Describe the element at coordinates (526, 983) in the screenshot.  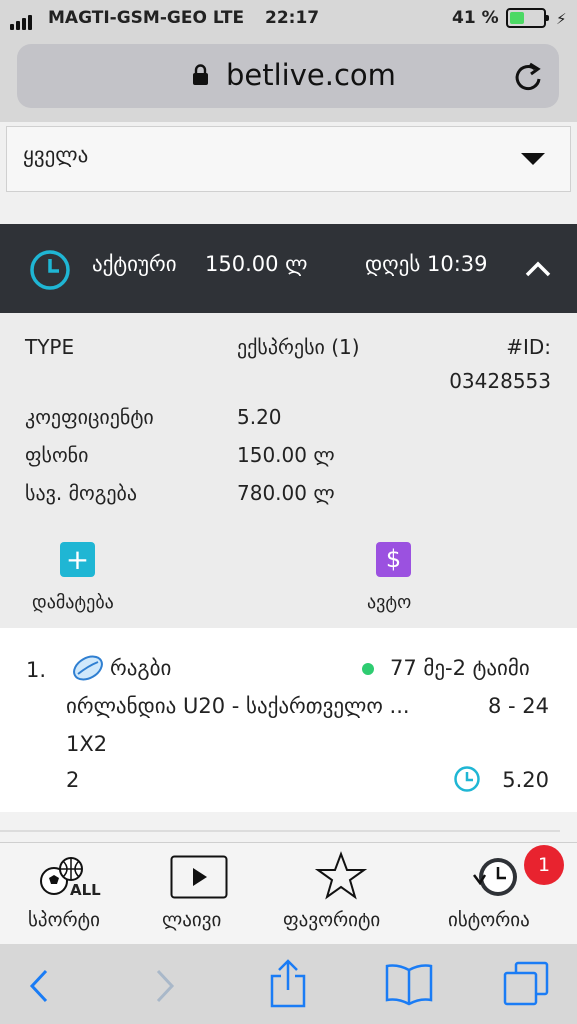
I see `tabs-icon` at that location.